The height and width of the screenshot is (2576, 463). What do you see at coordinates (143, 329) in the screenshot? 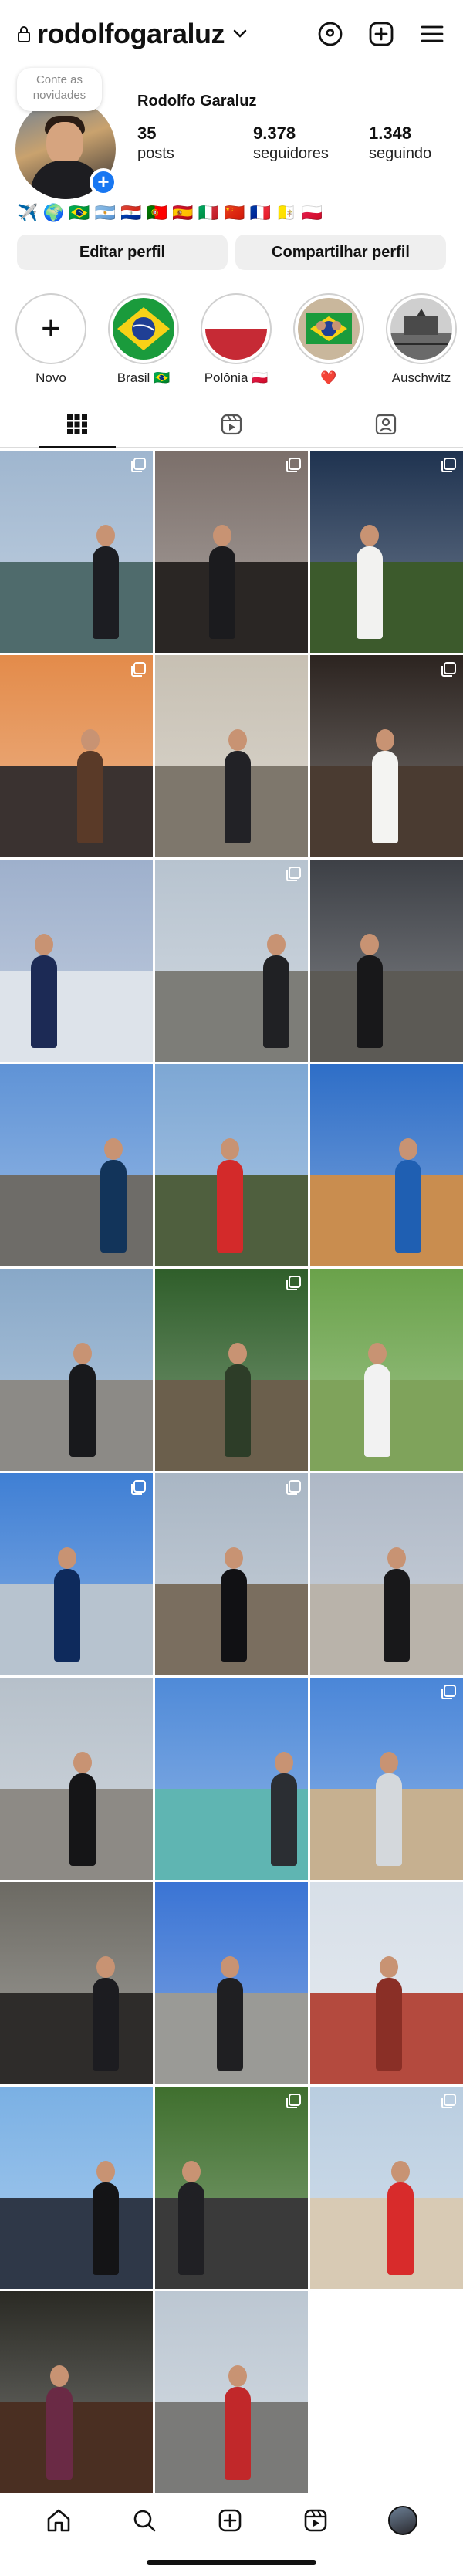
I see `brazil-flag-icon` at bounding box center [143, 329].